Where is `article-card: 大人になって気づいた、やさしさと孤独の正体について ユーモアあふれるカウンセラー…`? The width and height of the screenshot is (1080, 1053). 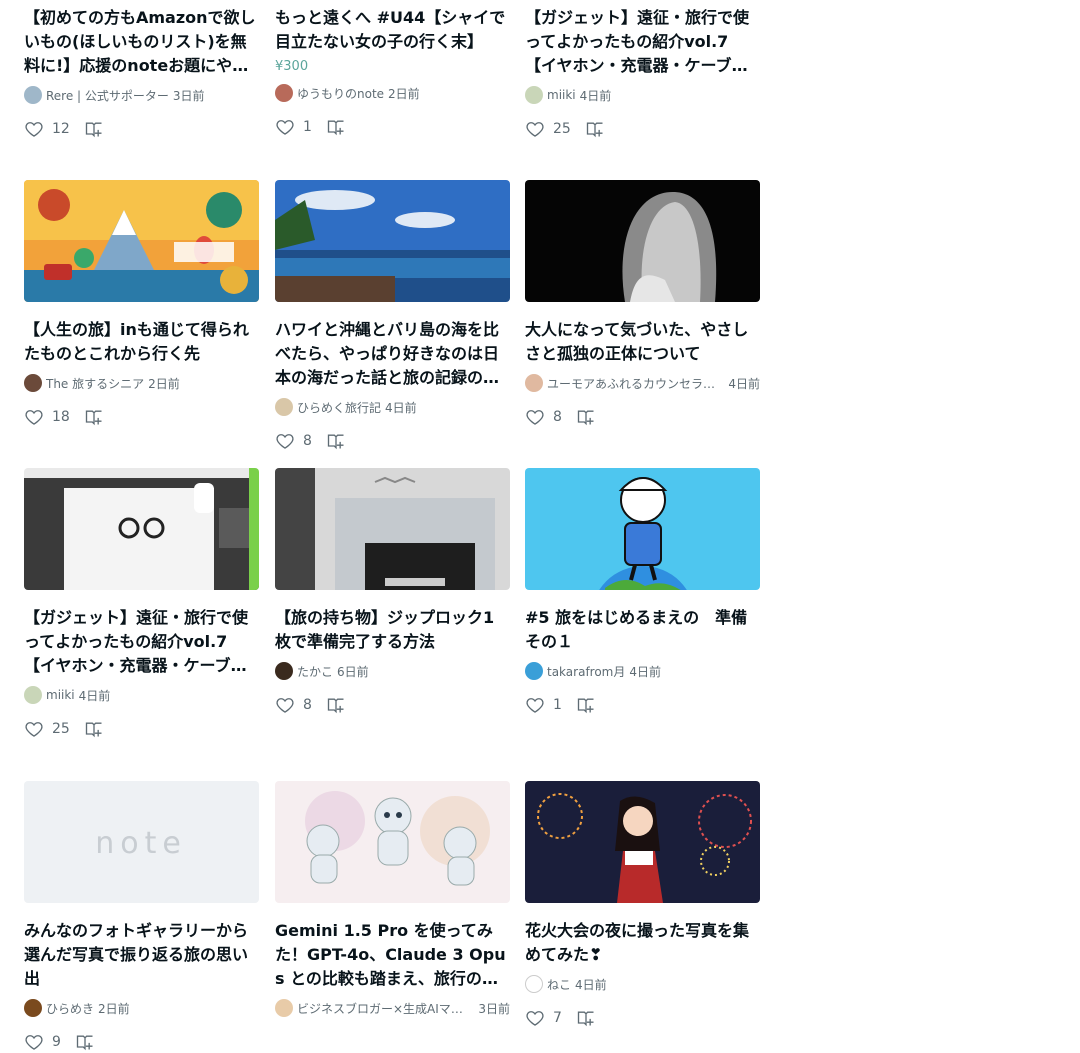 article-card: 大人になって気づいた、やさしさと孤独の正体について ユーモアあふれるカウンセラー… is located at coordinates (642, 304).